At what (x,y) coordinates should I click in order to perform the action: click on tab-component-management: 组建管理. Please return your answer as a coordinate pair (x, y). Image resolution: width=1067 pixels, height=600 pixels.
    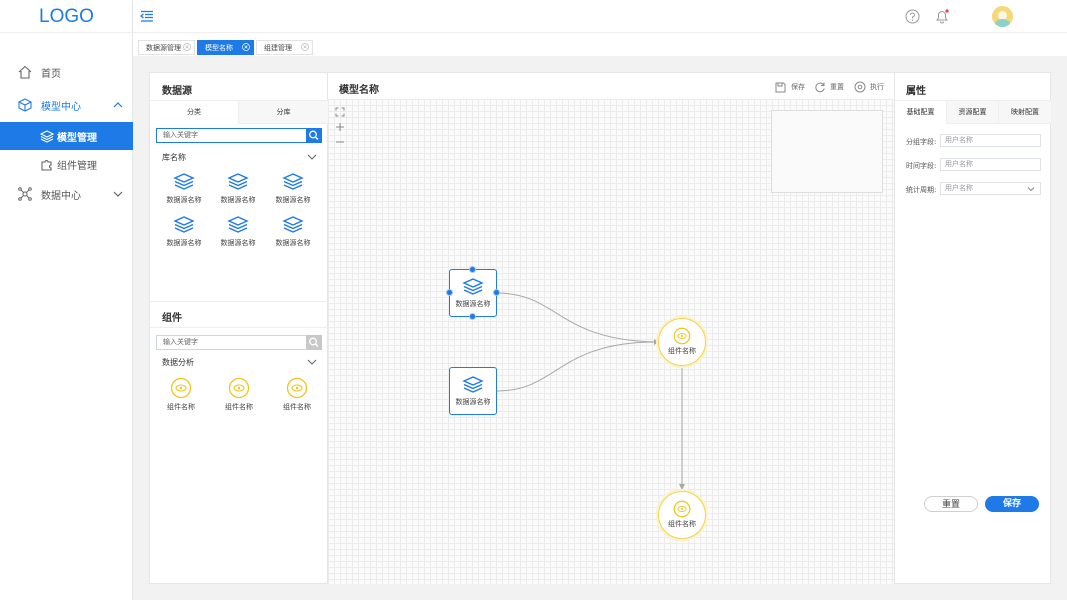
    Looking at the image, I should click on (284, 47).